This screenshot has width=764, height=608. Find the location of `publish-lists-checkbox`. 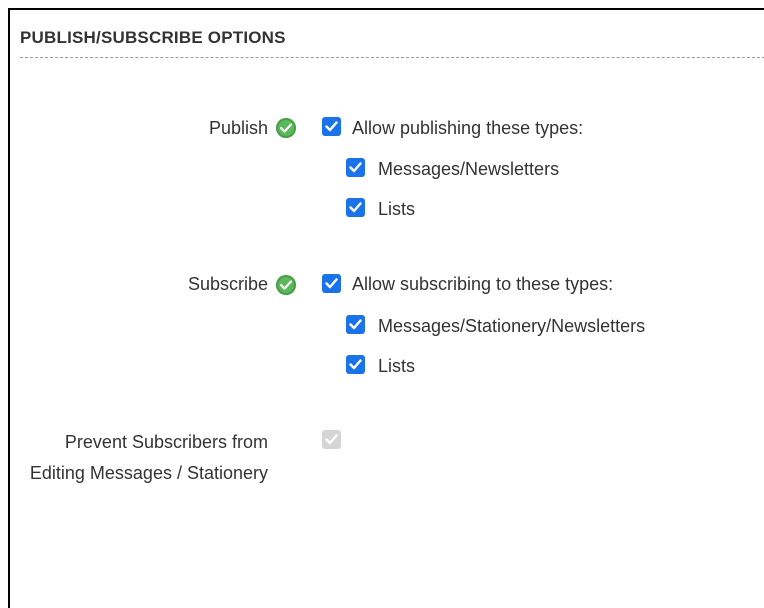

publish-lists-checkbox is located at coordinates (355, 207).